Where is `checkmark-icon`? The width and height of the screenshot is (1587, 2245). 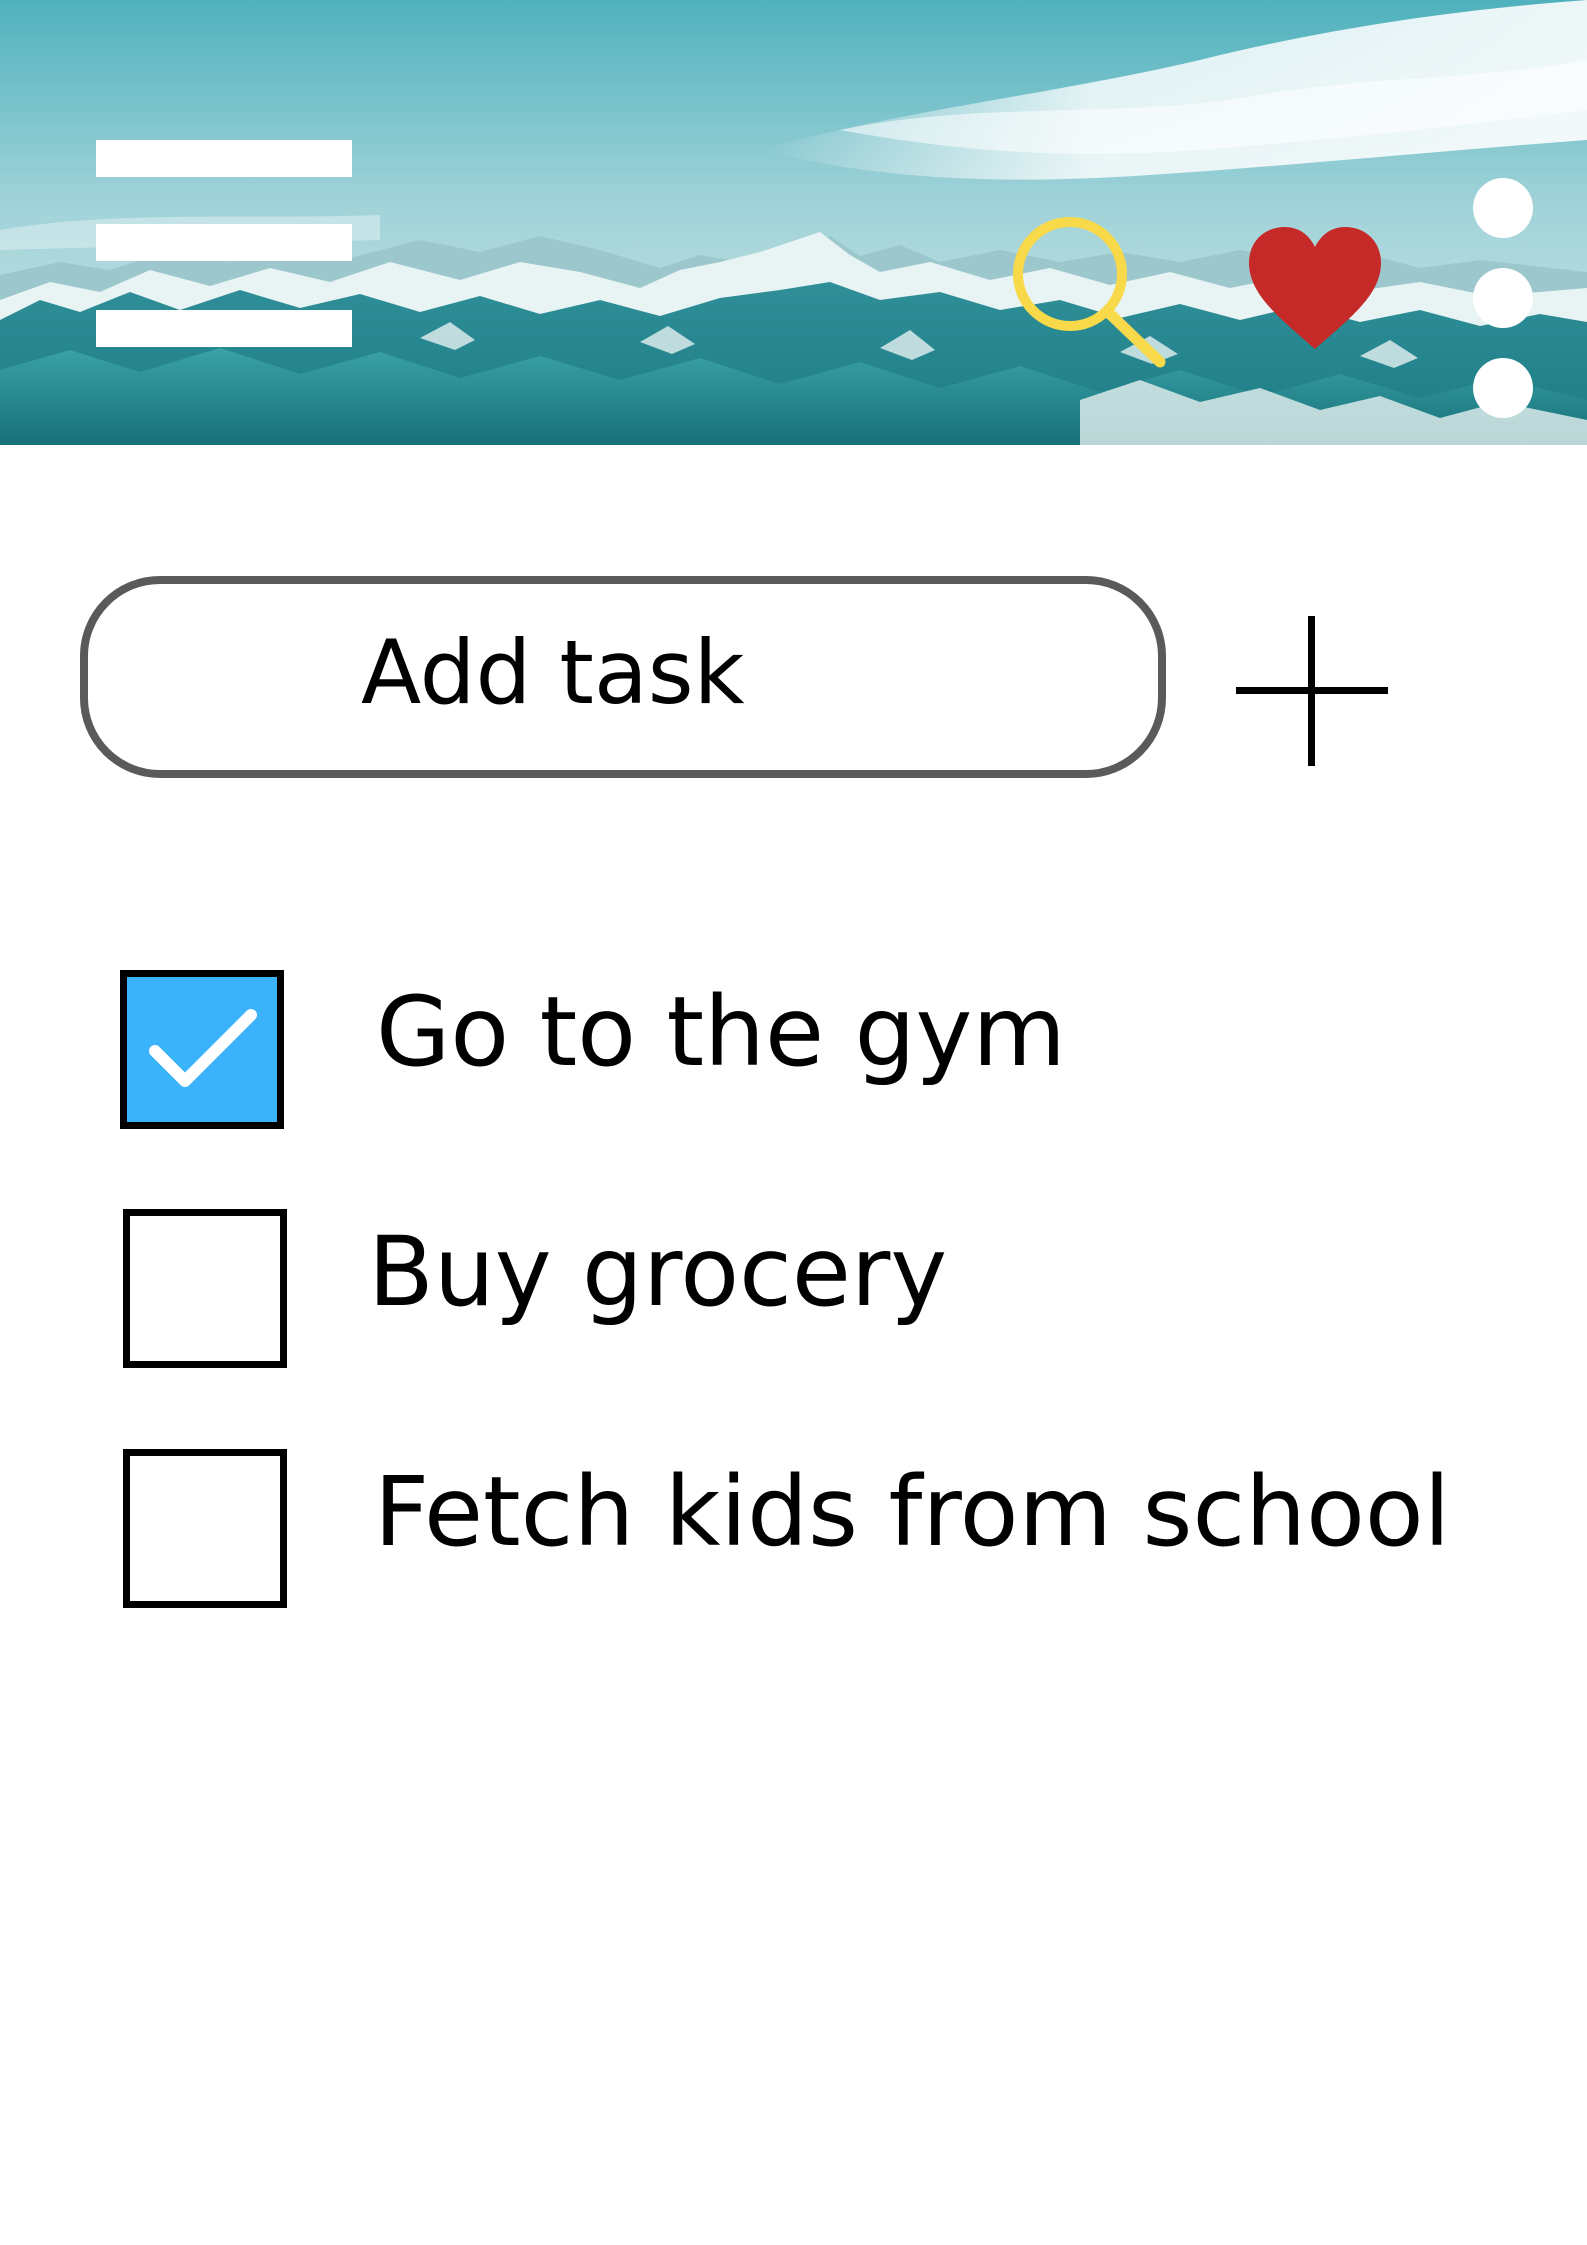
checkmark-icon is located at coordinates (203, 1048).